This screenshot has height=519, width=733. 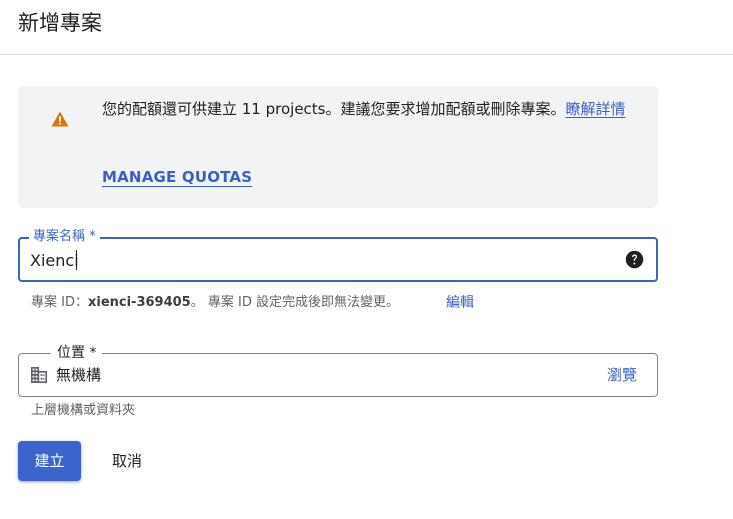 I want to click on help-circle-icon, so click(x=634, y=259).